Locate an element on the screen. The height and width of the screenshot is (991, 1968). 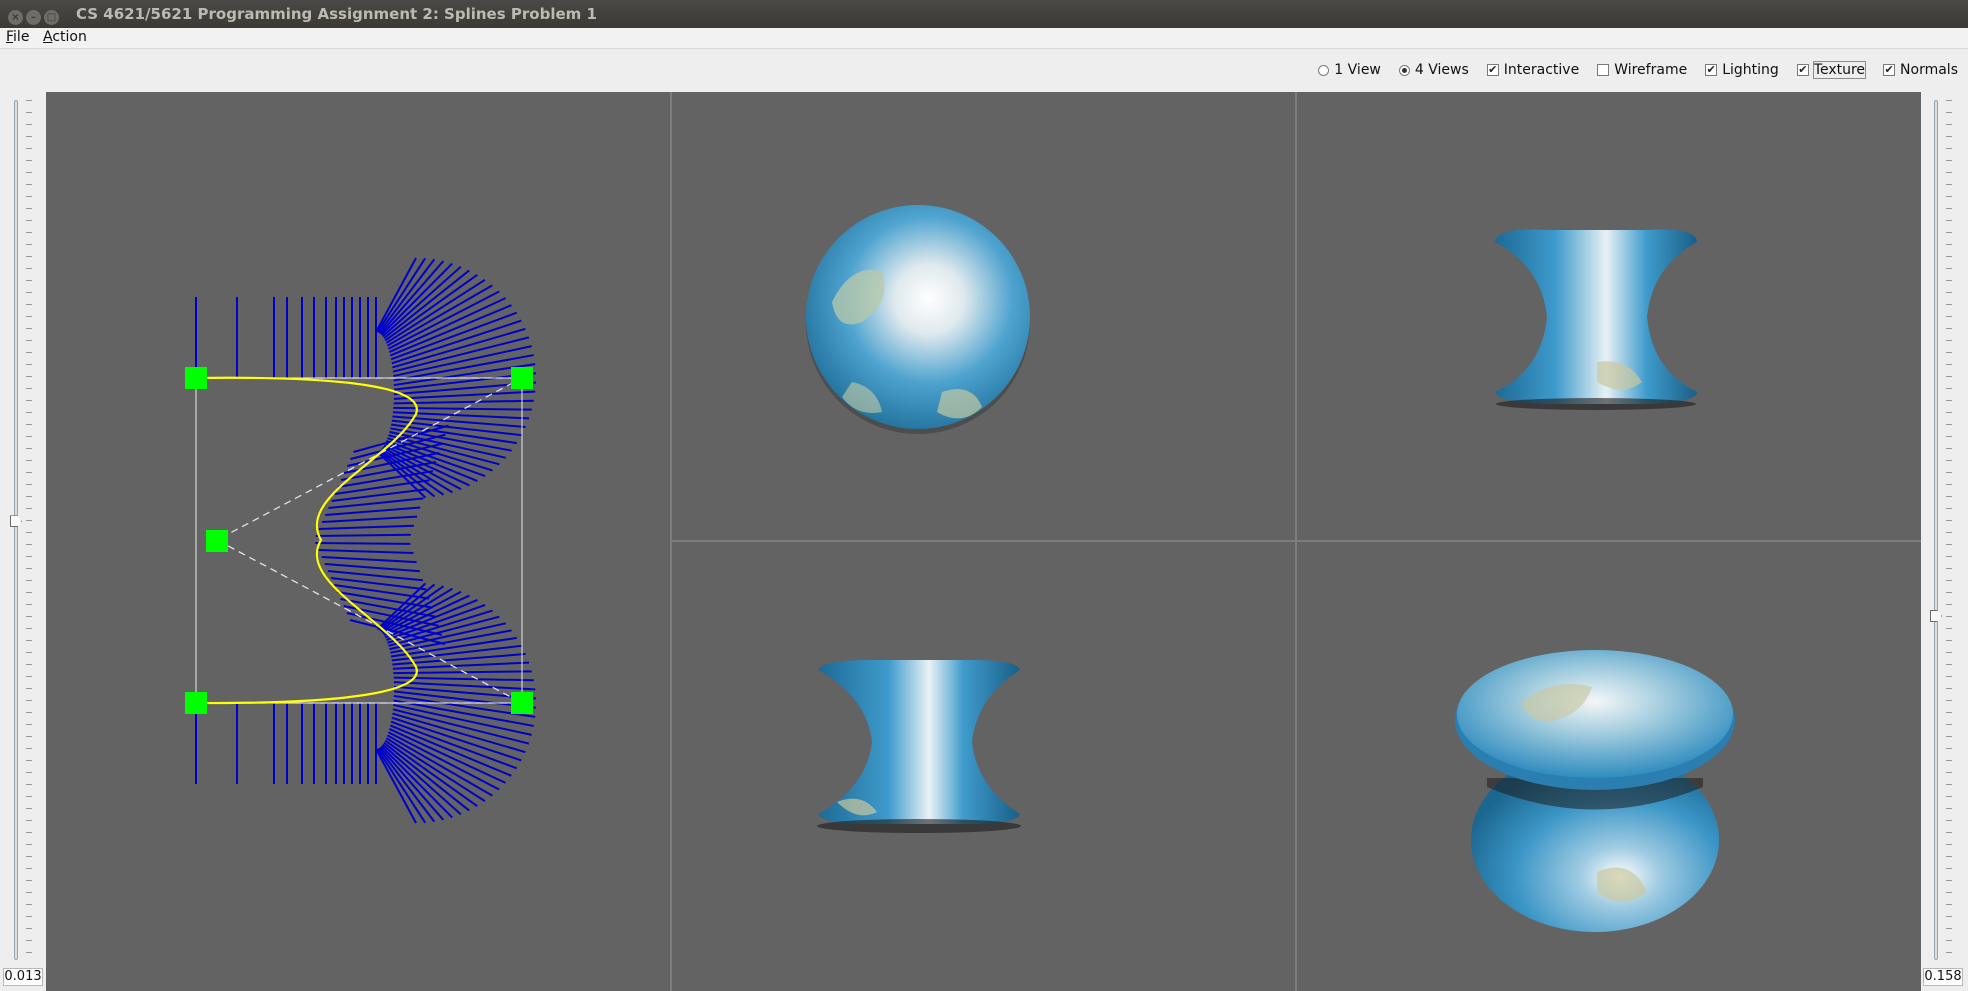
menu-file-label: ile is located at coordinates (21, 37).